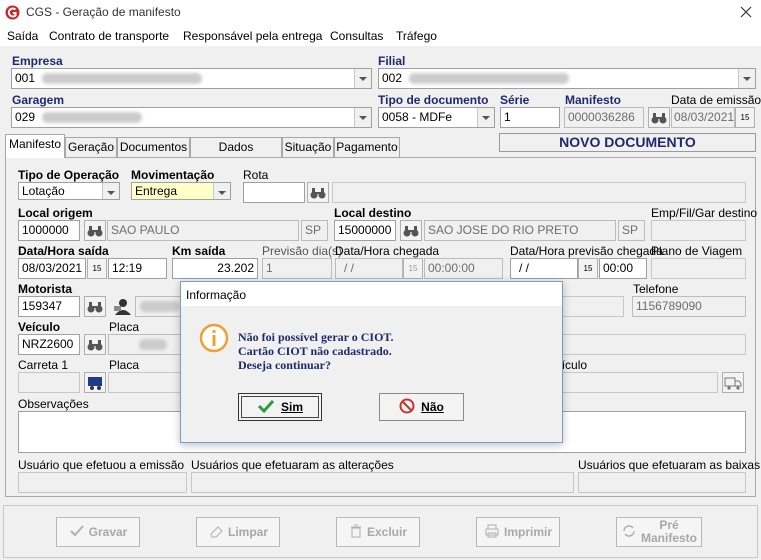 The height and width of the screenshot is (560, 761). I want to click on gravar-label: Gravar, so click(108, 532).